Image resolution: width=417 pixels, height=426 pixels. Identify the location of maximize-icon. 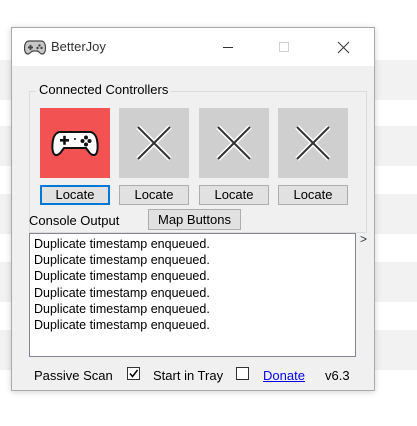
(284, 47).